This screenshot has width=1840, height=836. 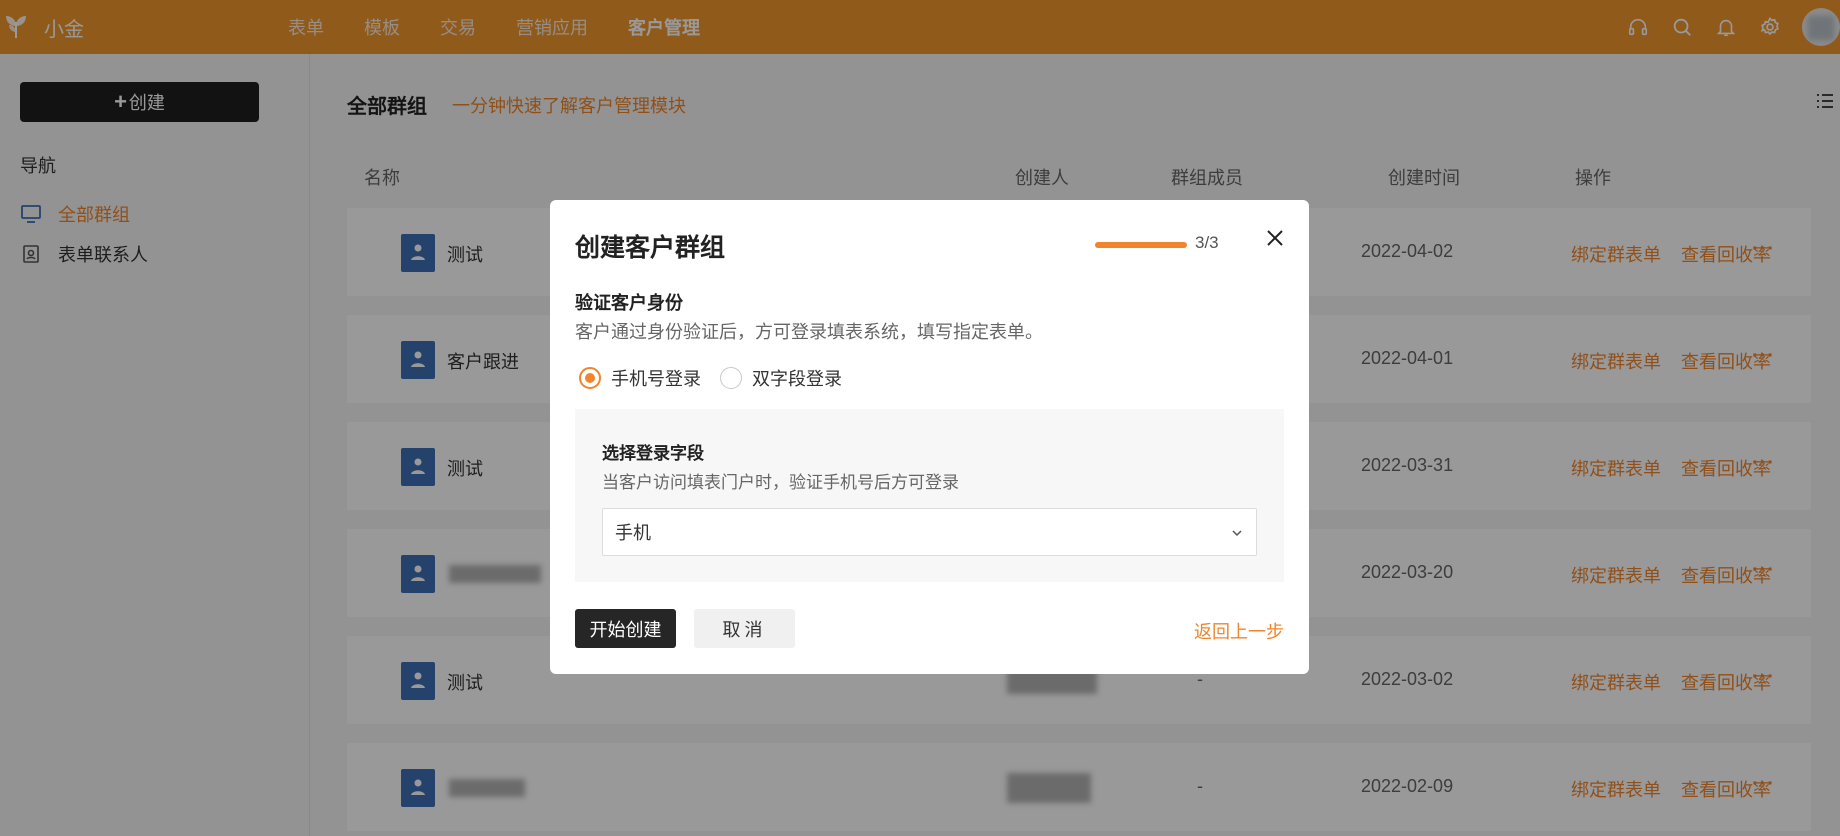 I want to click on panel-description: 当客户访问填表门户时，验证手机号后方可登录, so click(x=780, y=482).